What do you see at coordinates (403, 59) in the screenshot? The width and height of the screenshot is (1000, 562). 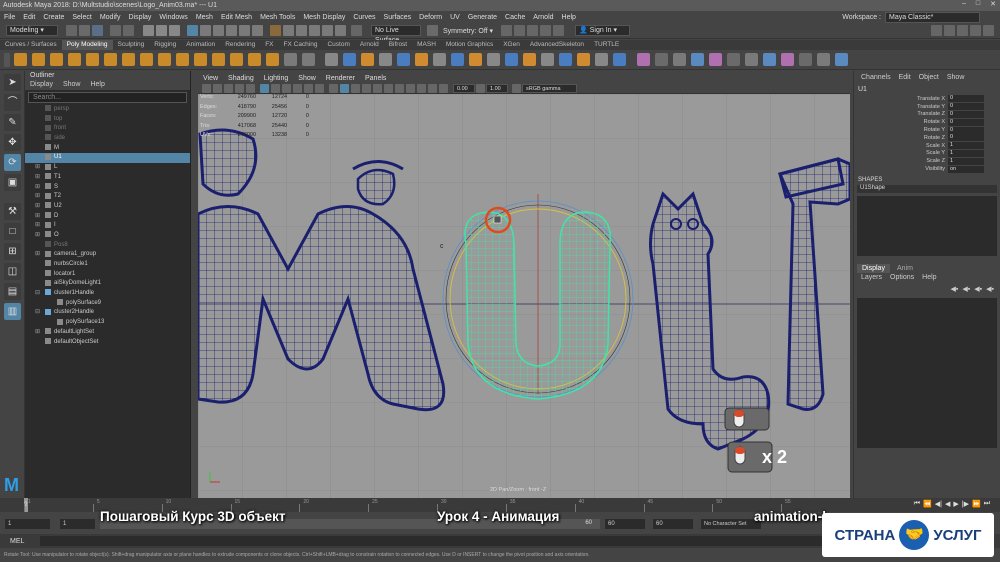 I see `boolean-diff-icon` at bounding box center [403, 59].